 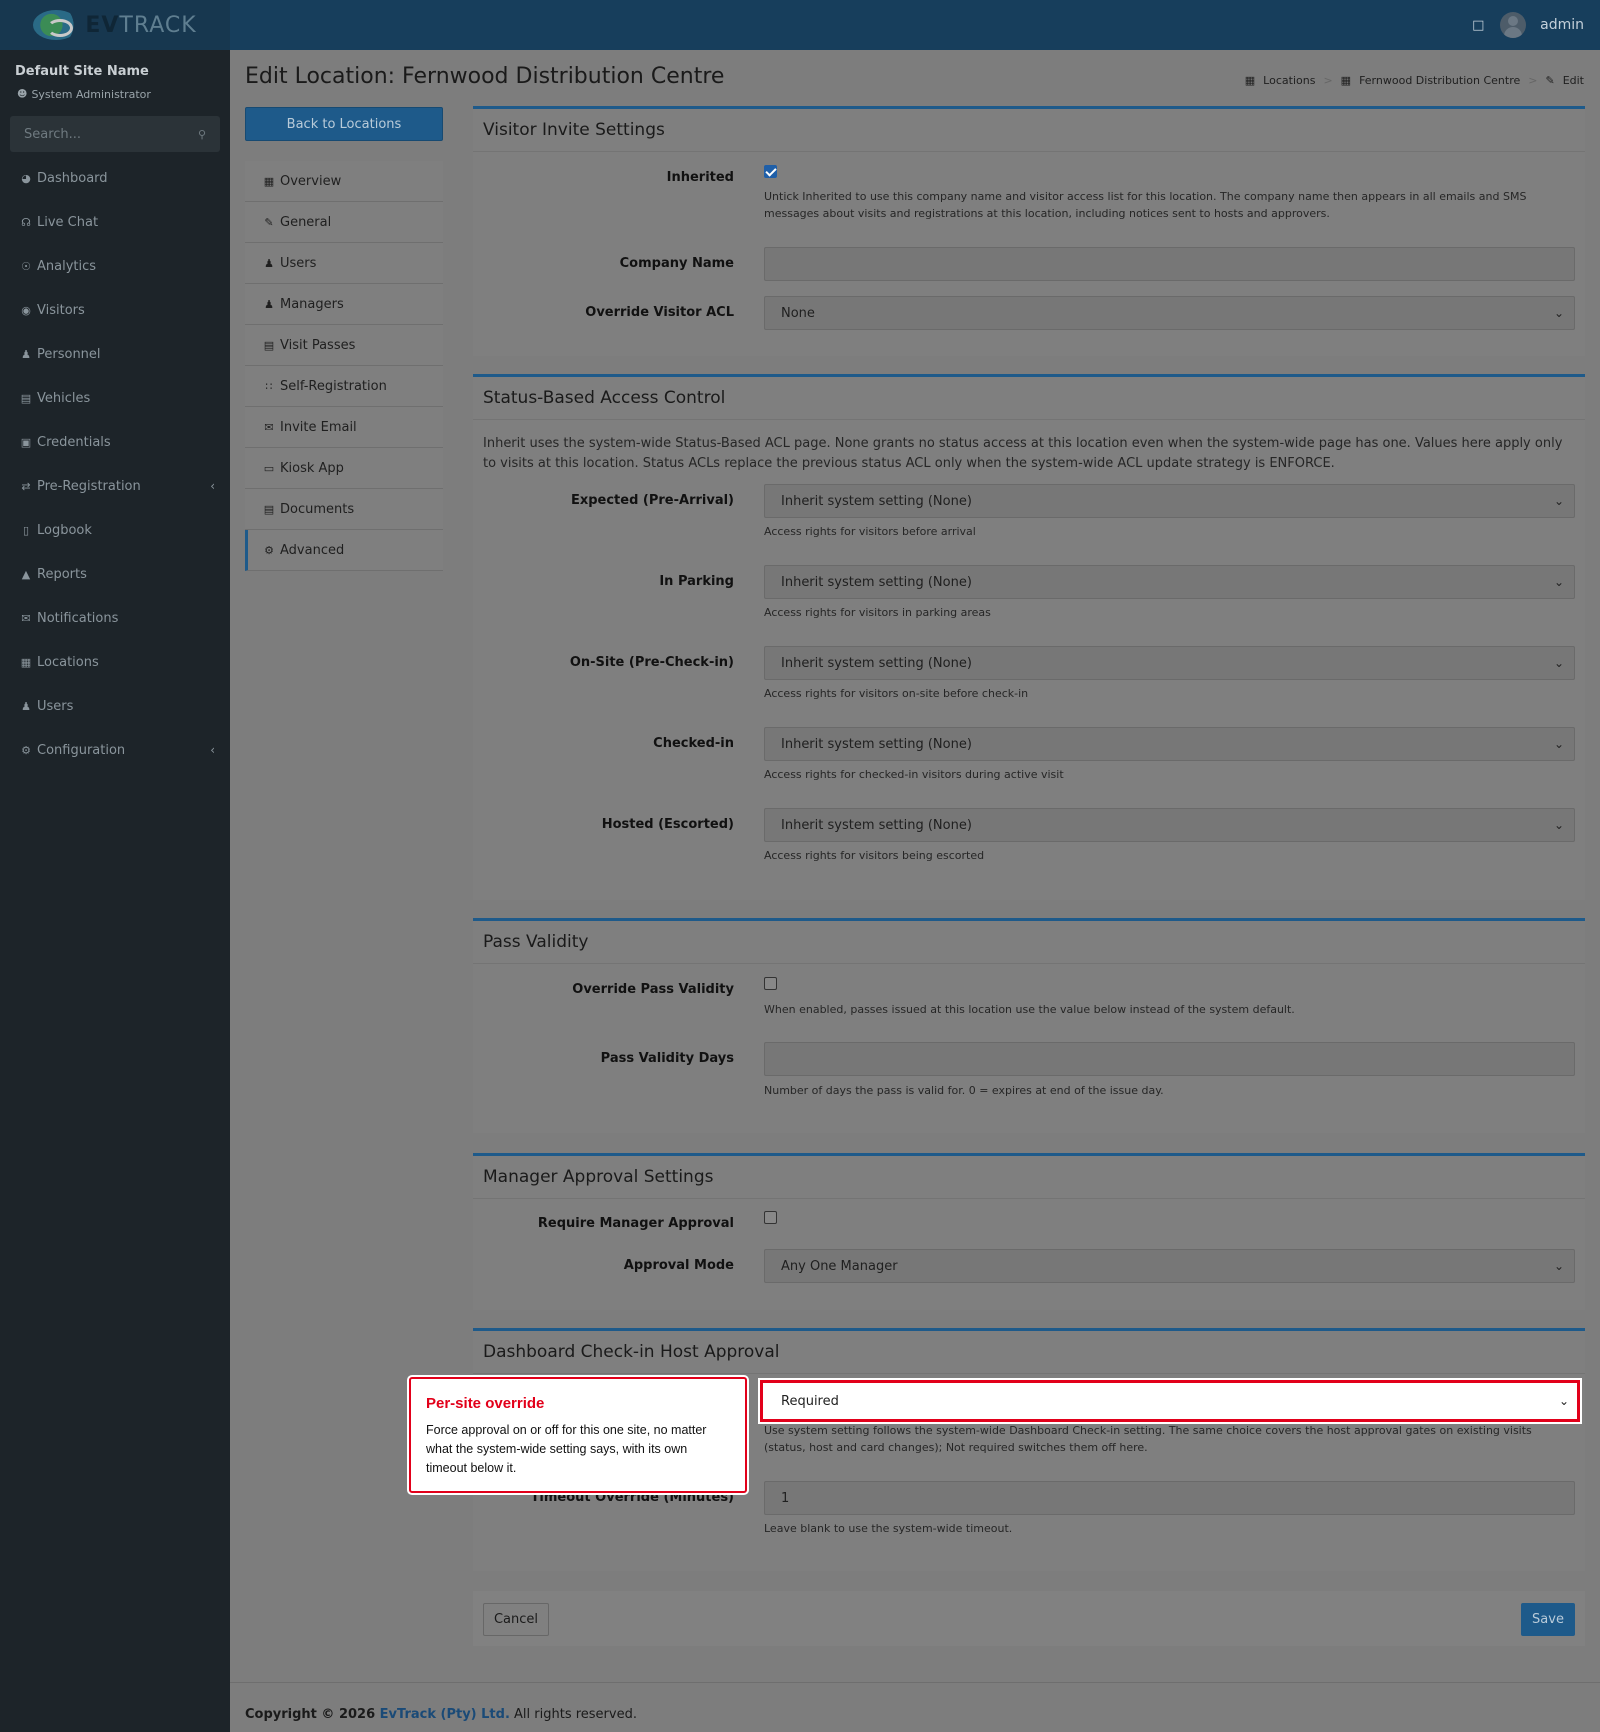 I want to click on sidebar-item-notifications: ✉ Notifications, so click(x=115, y=618).